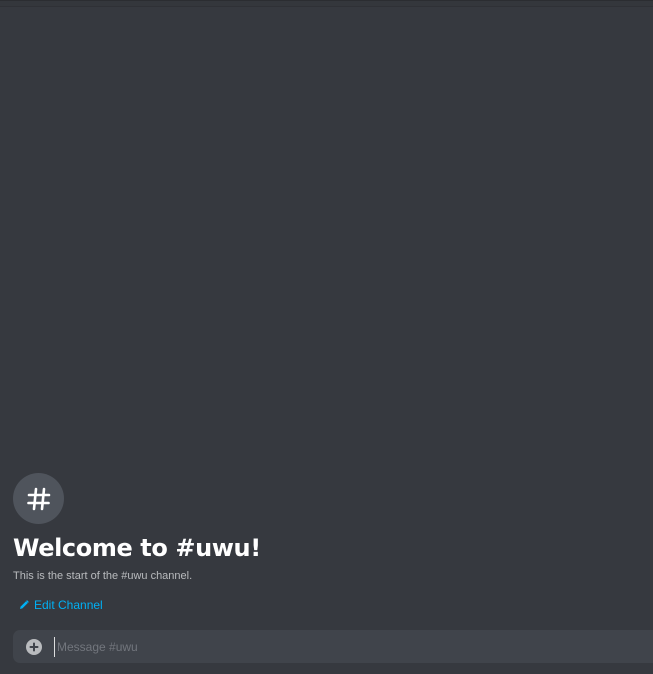 The image size is (653, 674). I want to click on header-divider, so click(326, 4).